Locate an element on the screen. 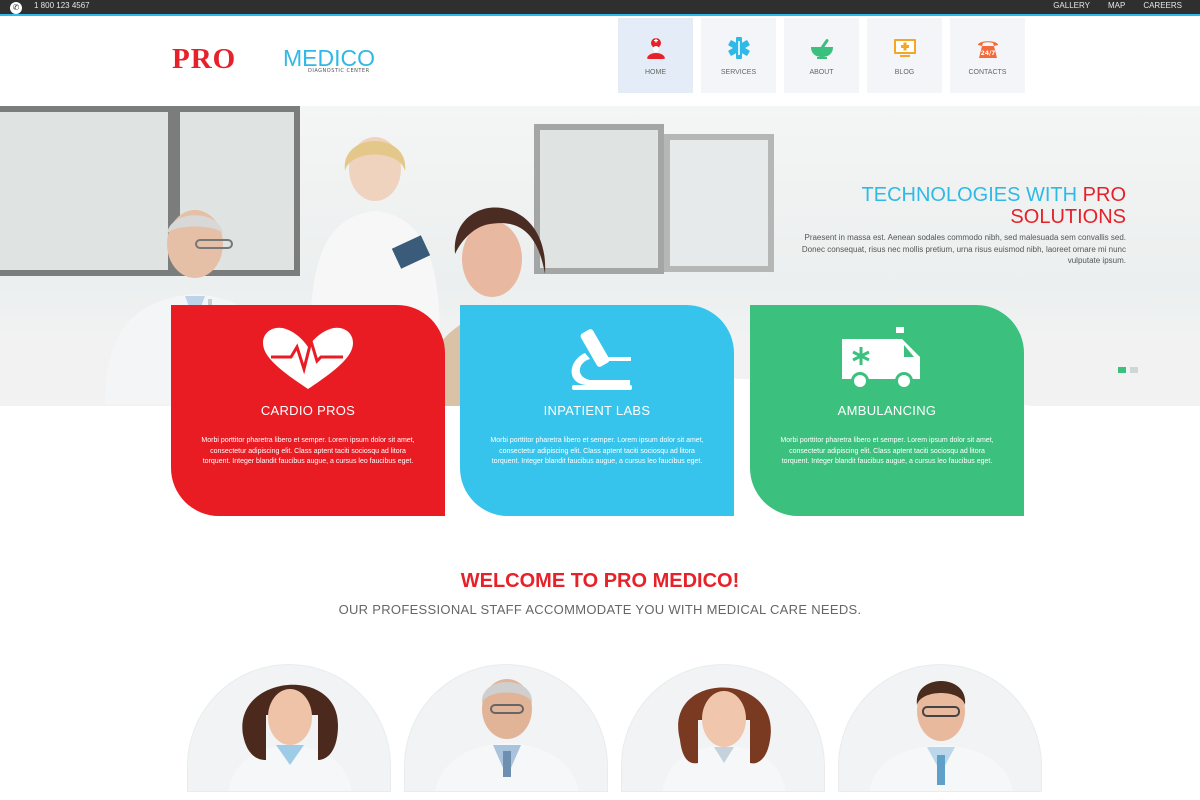 The height and width of the screenshot is (800, 1200). phone-number: 1 800 123 4567 is located at coordinates (62, 5).